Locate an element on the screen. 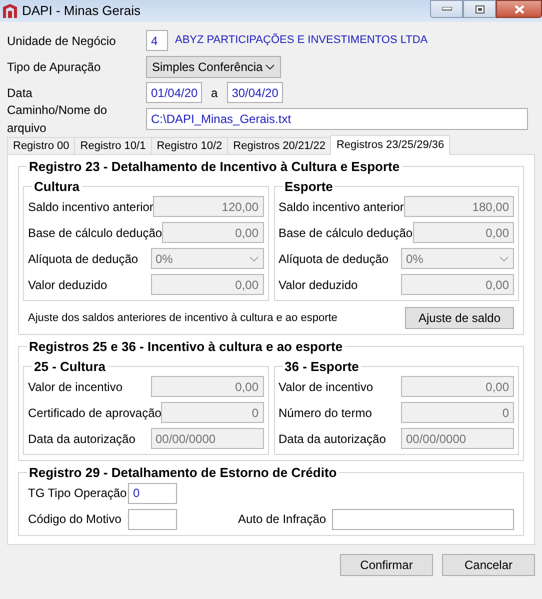  field-label: Número do termo is located at coordinates (325, 413).